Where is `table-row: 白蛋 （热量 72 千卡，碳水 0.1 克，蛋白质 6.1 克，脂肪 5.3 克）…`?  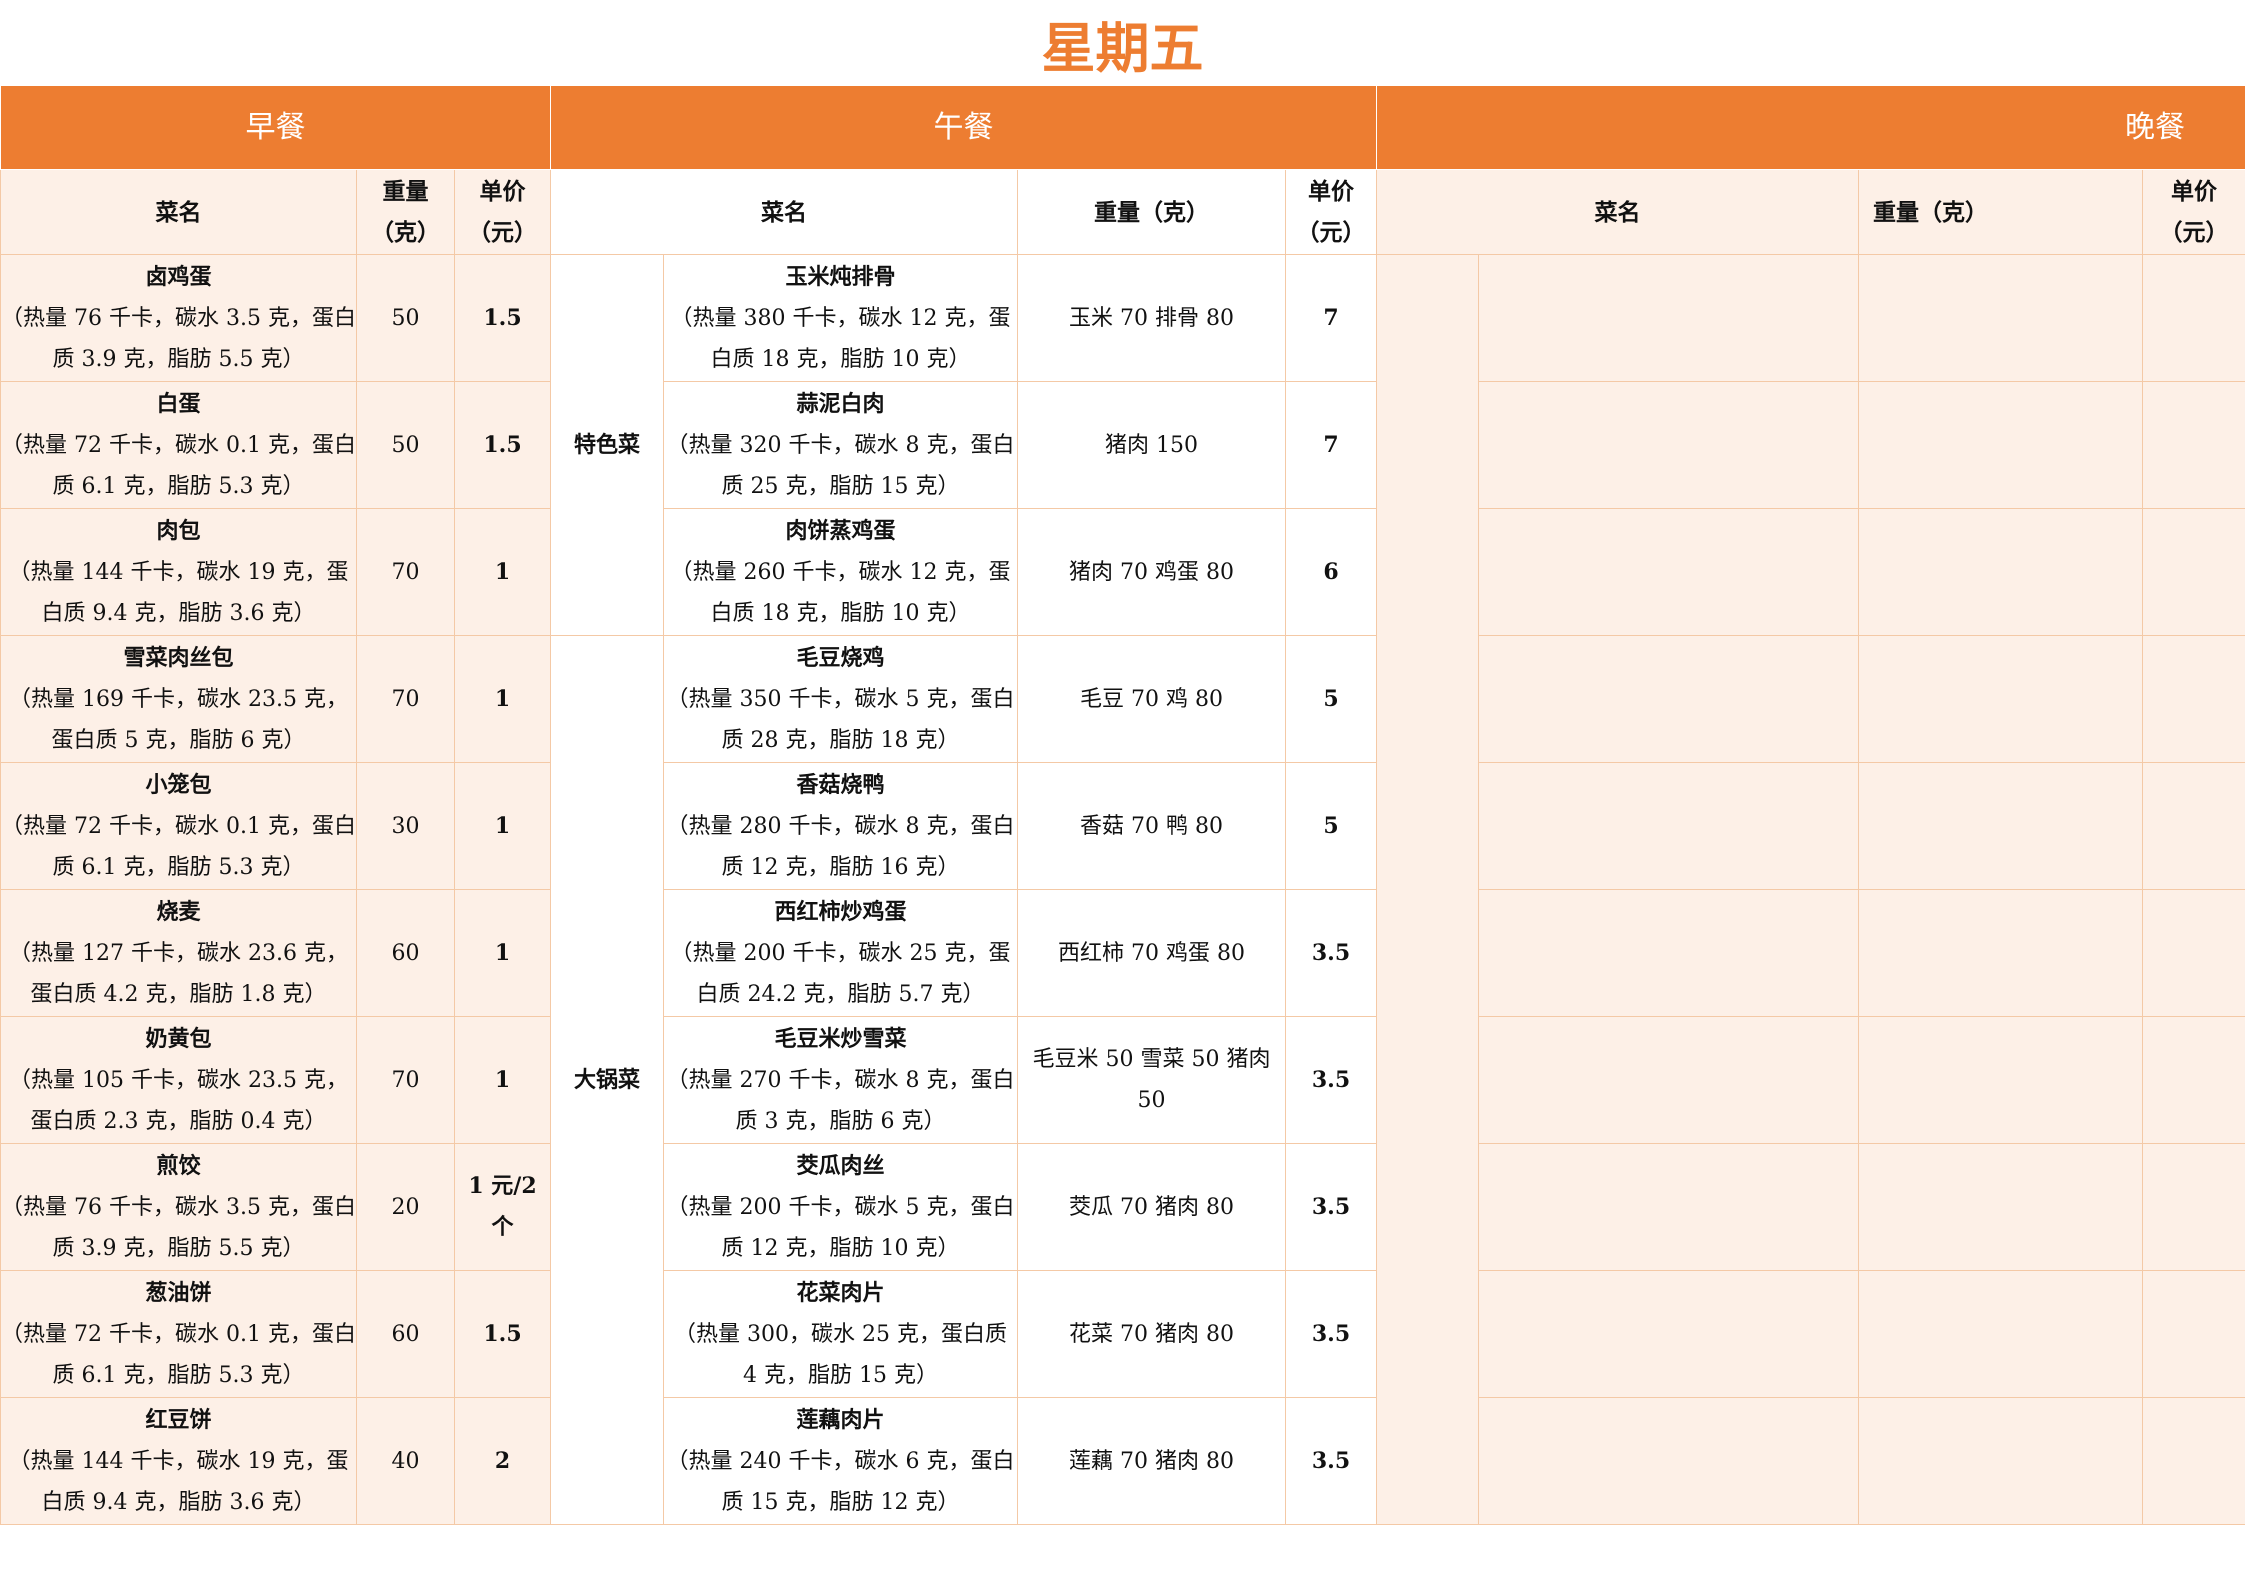 table-row: 白蛋 （热量 72 千卡，碳水 0.1 克，蛋白质 6.1 克，脂肪 5.3 克）… is located at coordinates (1122, 445).